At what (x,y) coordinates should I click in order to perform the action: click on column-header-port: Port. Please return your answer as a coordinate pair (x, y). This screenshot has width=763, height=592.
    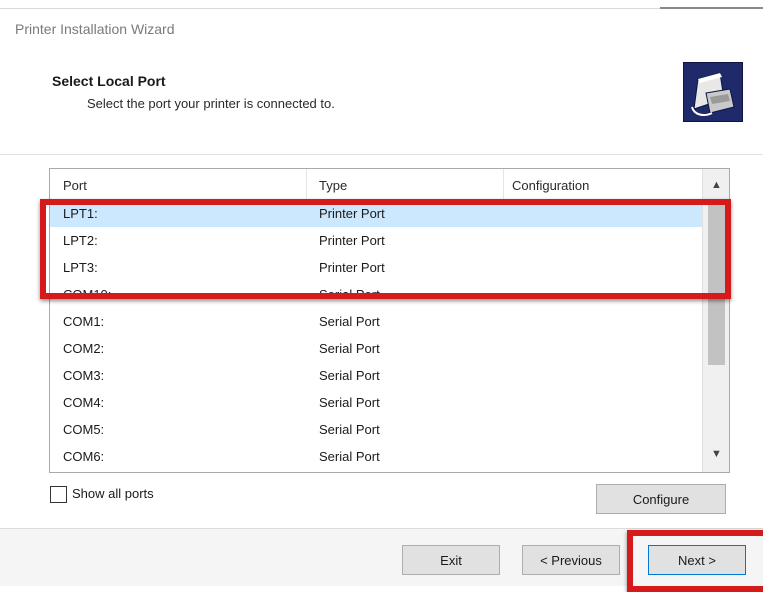
    Looking at the image, I should click on (75, 185).